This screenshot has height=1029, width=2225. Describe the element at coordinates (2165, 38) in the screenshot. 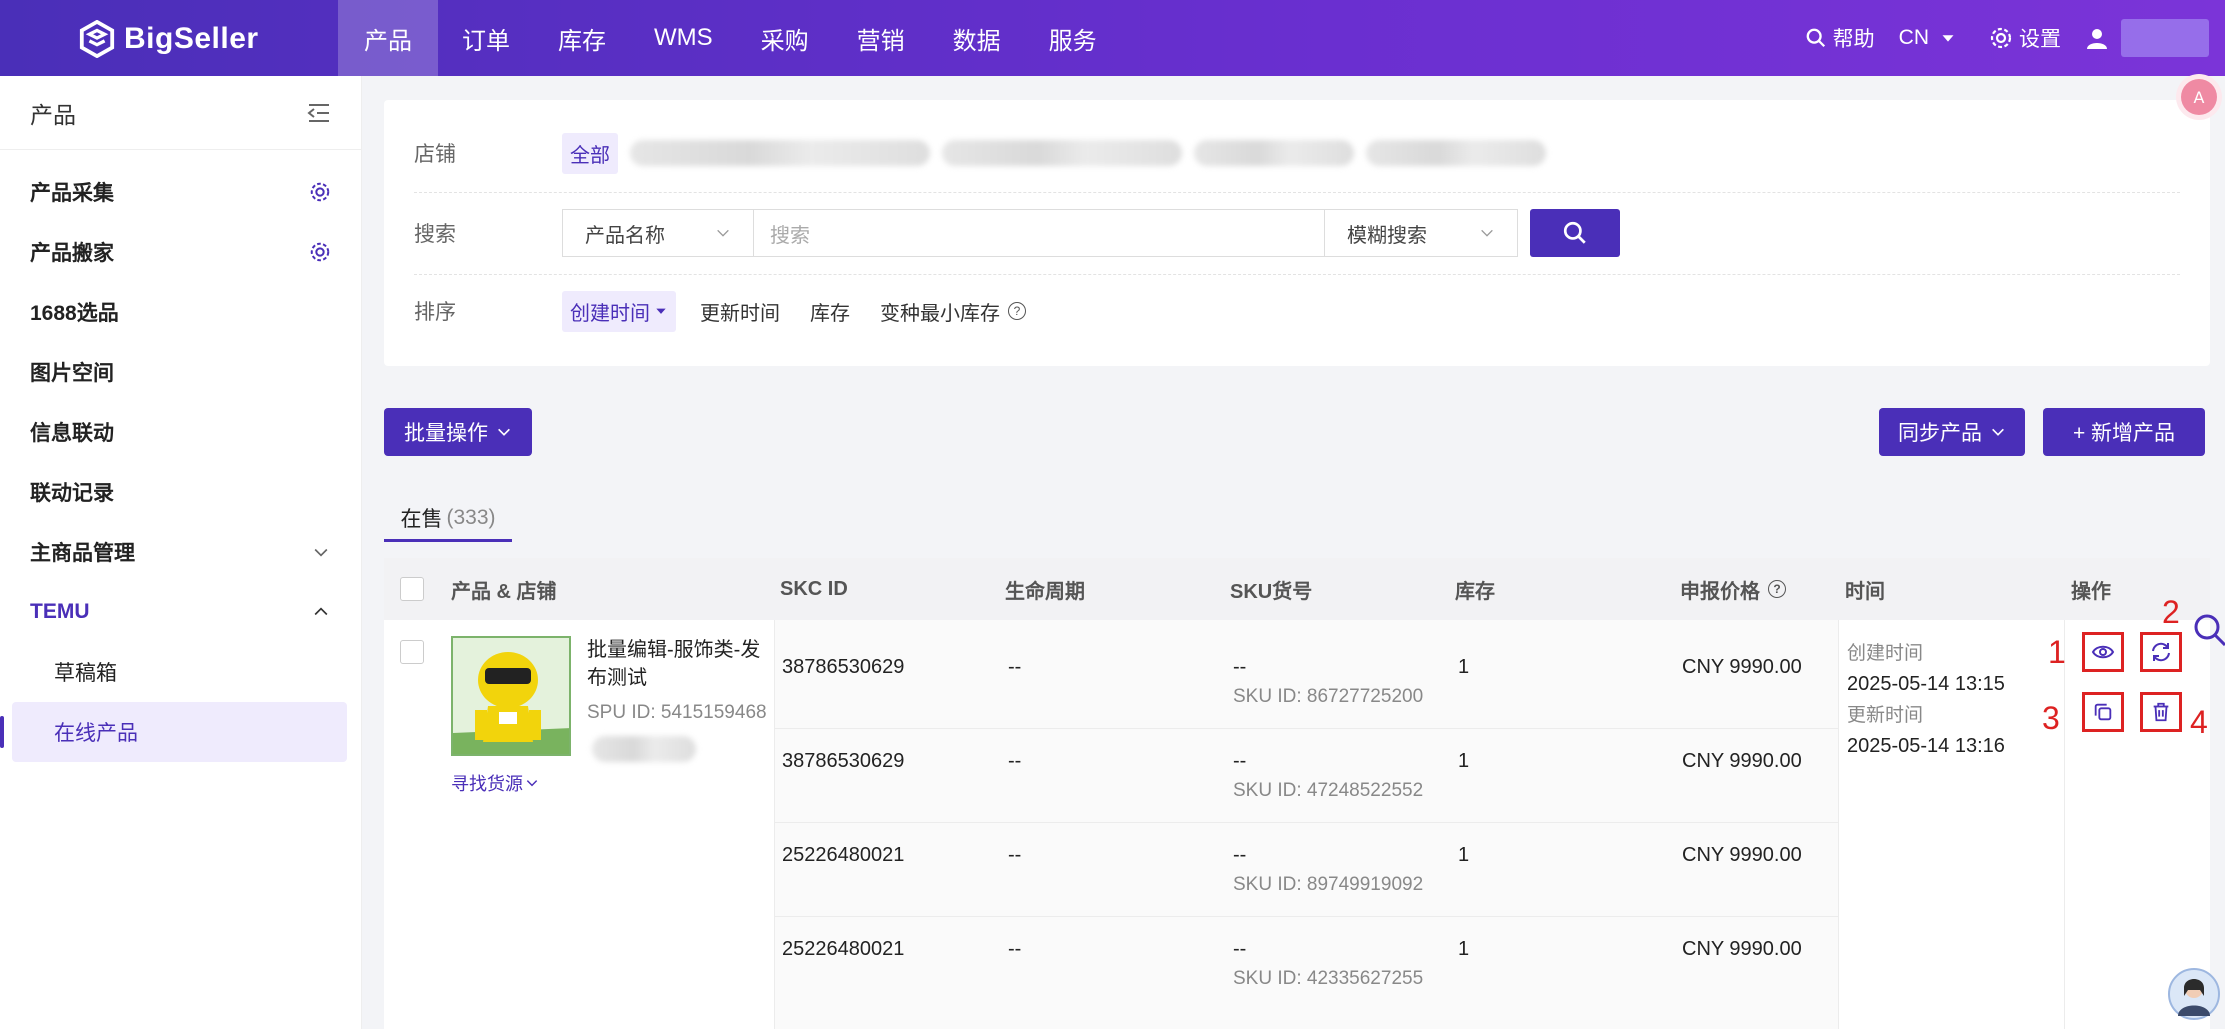

I see `user-name-blurred` at that location.